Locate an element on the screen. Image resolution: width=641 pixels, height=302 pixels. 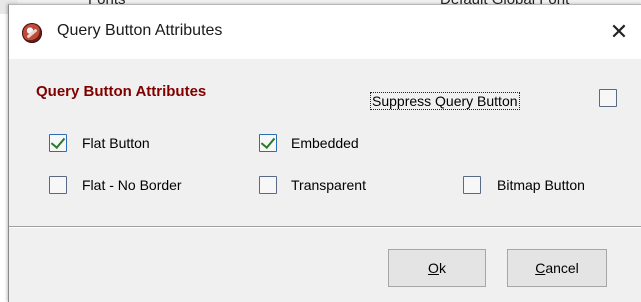
bitmap-button-label: Bitmap Button is located at coordinates (541, 185).